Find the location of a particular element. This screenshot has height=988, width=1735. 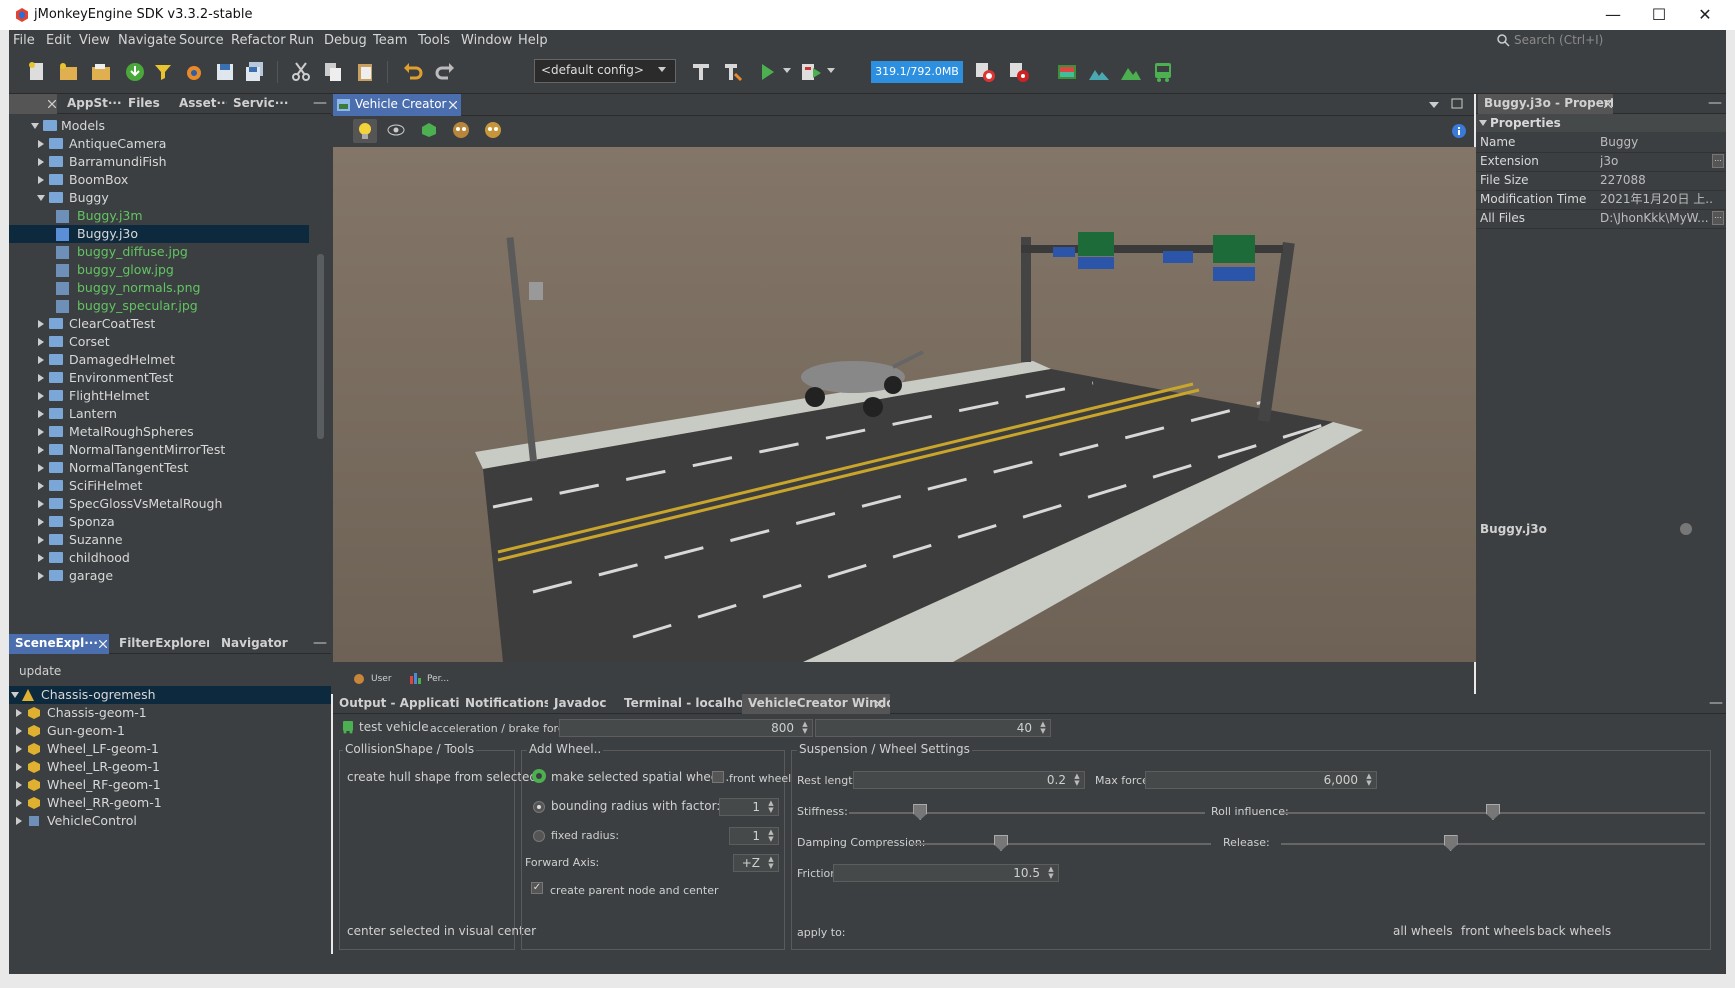

scene-node: Wheel_RR-geom-1 is located at coordinates (170, 803).